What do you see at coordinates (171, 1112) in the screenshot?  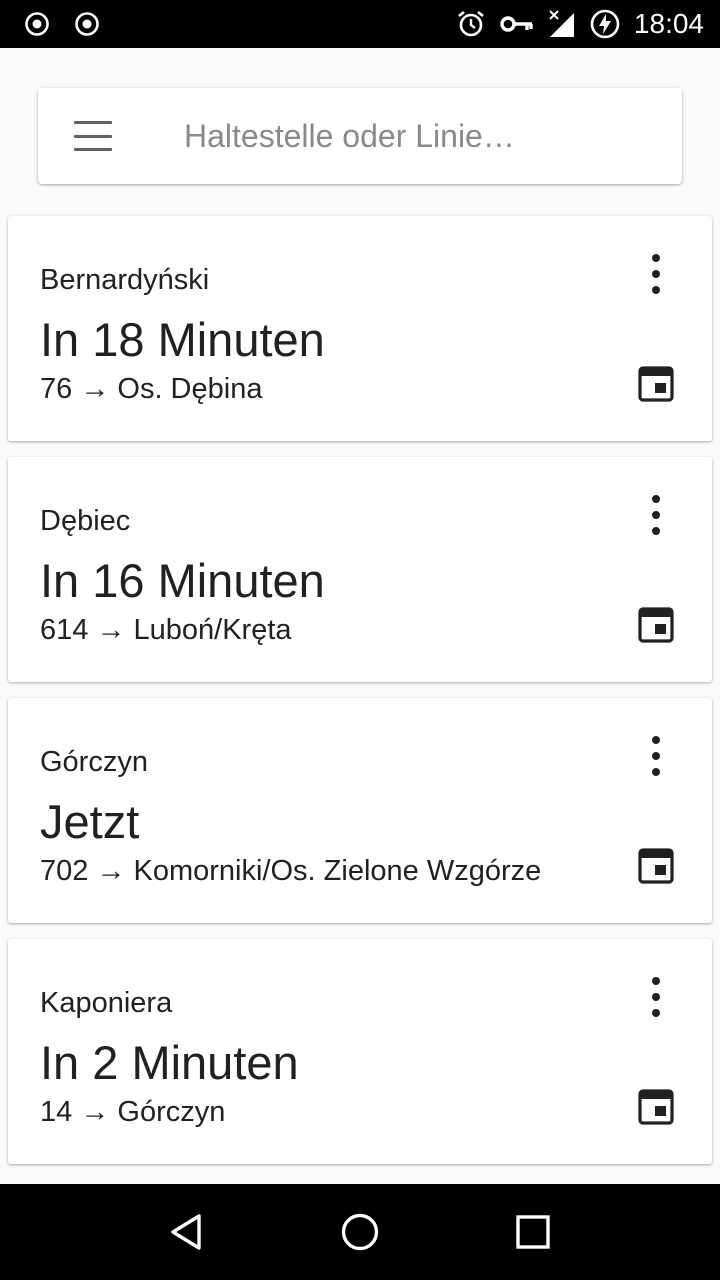 I see `direction-name: Górczyn` at bounding box center [171, 1112].